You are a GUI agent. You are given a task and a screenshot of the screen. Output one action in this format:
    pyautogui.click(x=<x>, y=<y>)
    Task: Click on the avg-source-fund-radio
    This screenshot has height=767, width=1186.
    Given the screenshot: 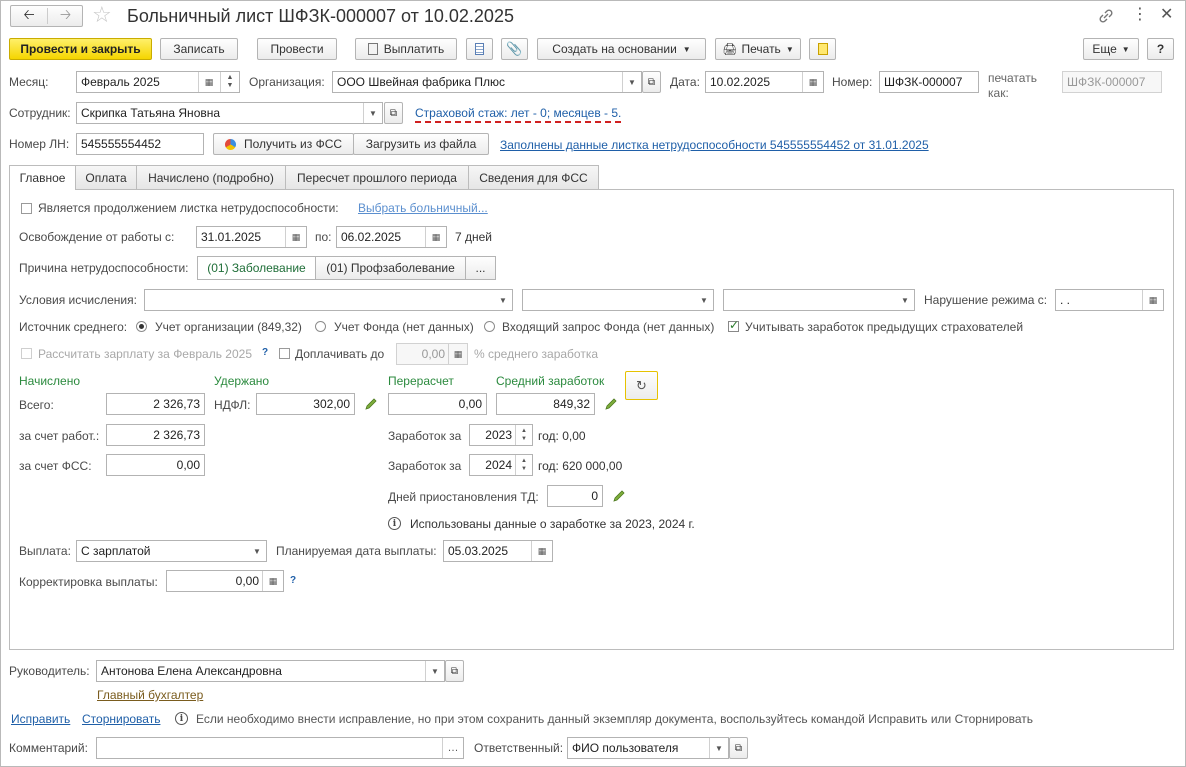 What is the action you would take?
    pyautogui.click(x=320, y=326)
    